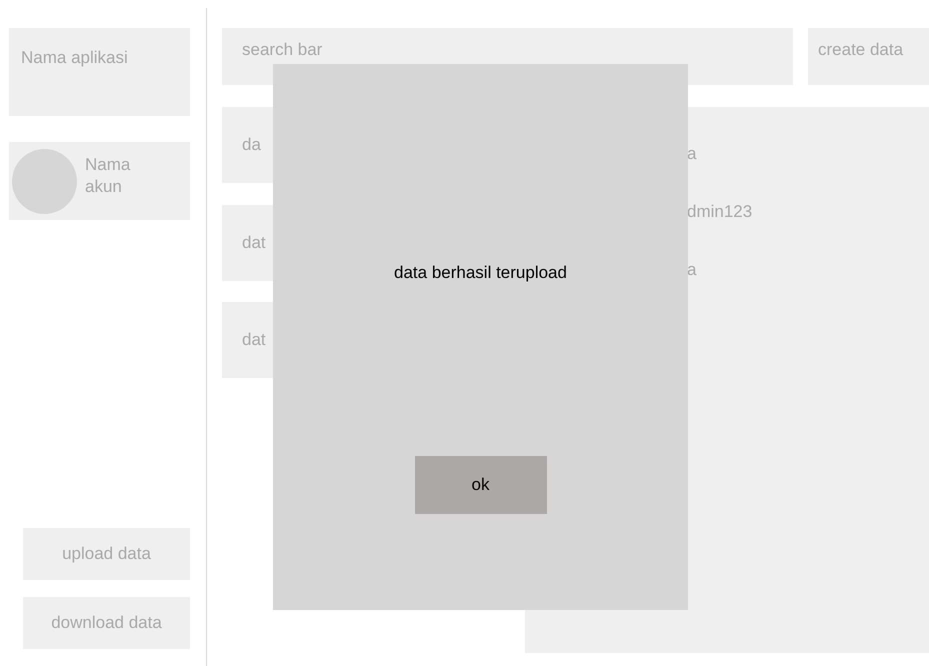  What do you see at coordinates (868, 56) in the screenshot?
I see `create-data-button: create data` at bounding box center [868, 56].